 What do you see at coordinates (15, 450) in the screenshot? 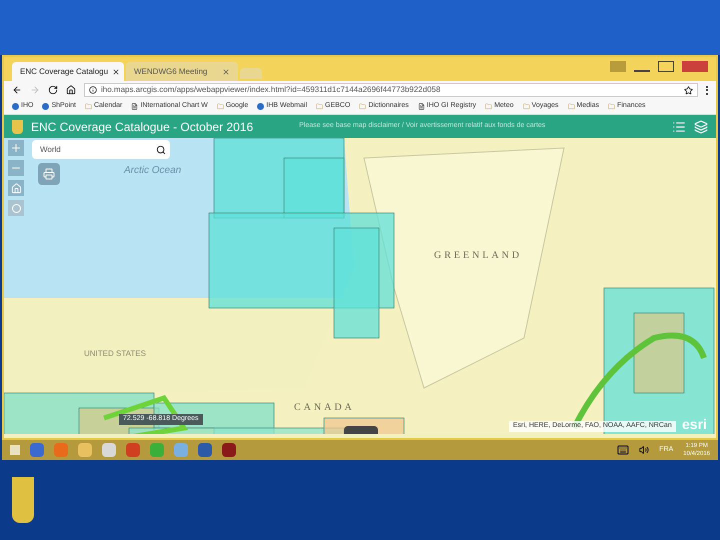
I see `start-icon` at bounding box center [15, 450].